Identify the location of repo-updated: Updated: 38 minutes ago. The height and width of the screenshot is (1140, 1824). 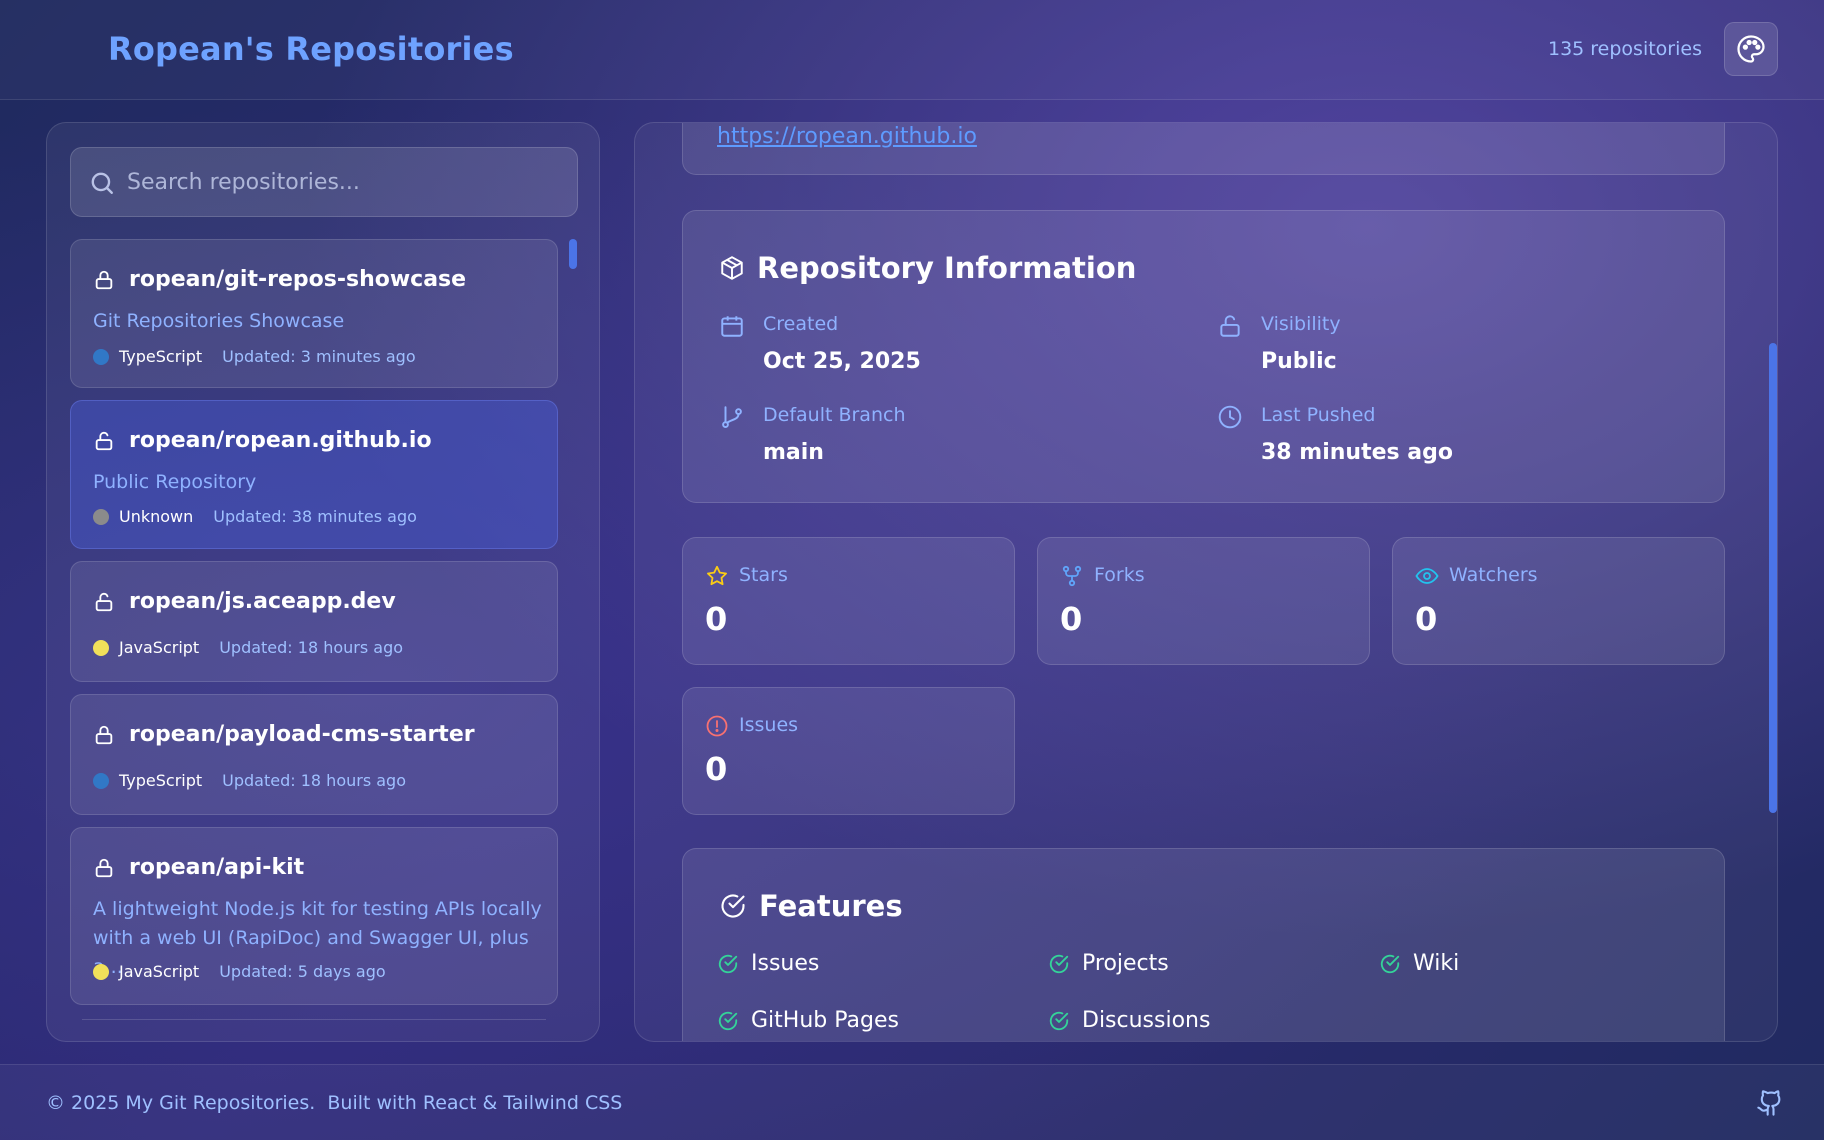
(315, 516).